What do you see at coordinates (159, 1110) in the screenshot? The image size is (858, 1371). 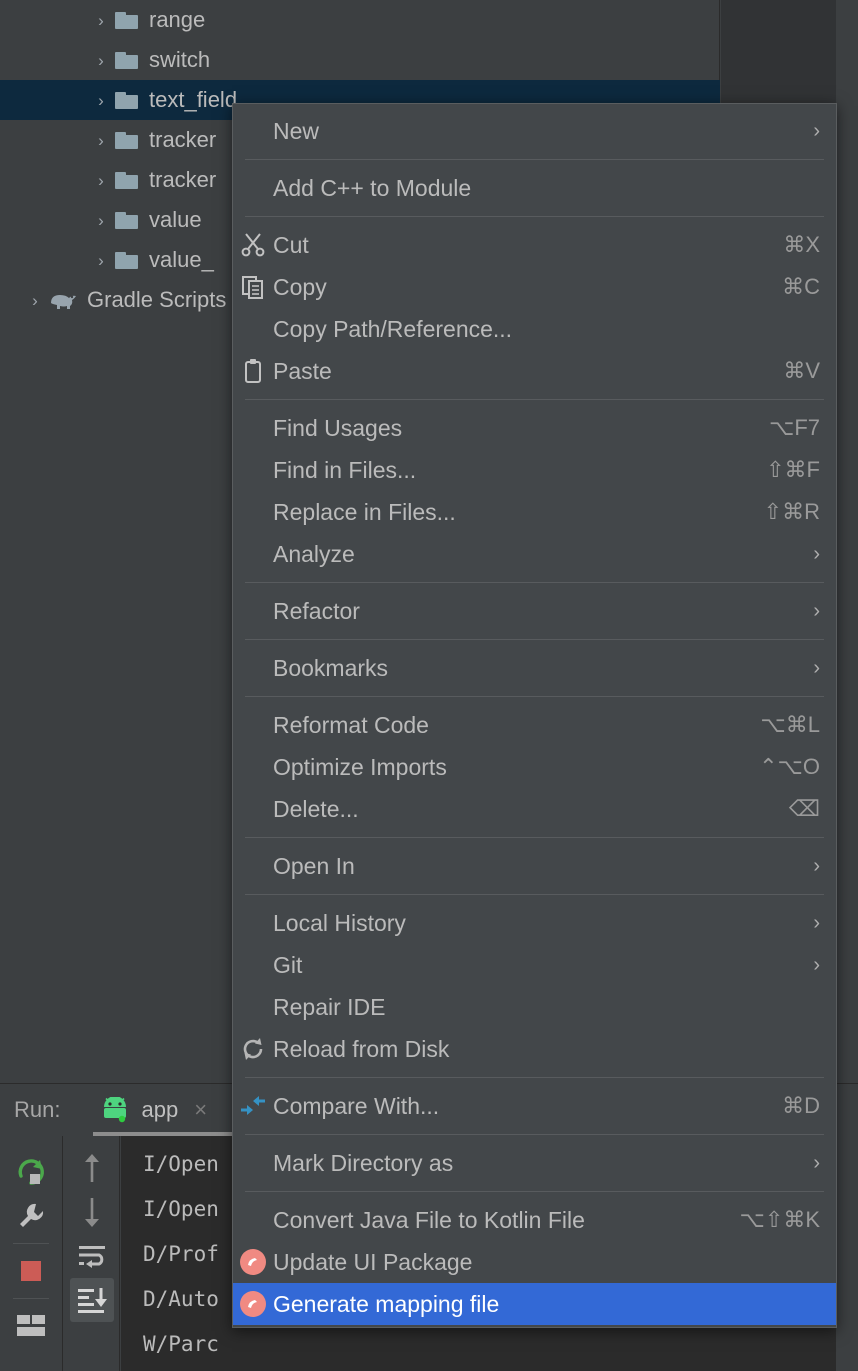 I see `run-tab-label: app` at bounding box center [159, 1110].